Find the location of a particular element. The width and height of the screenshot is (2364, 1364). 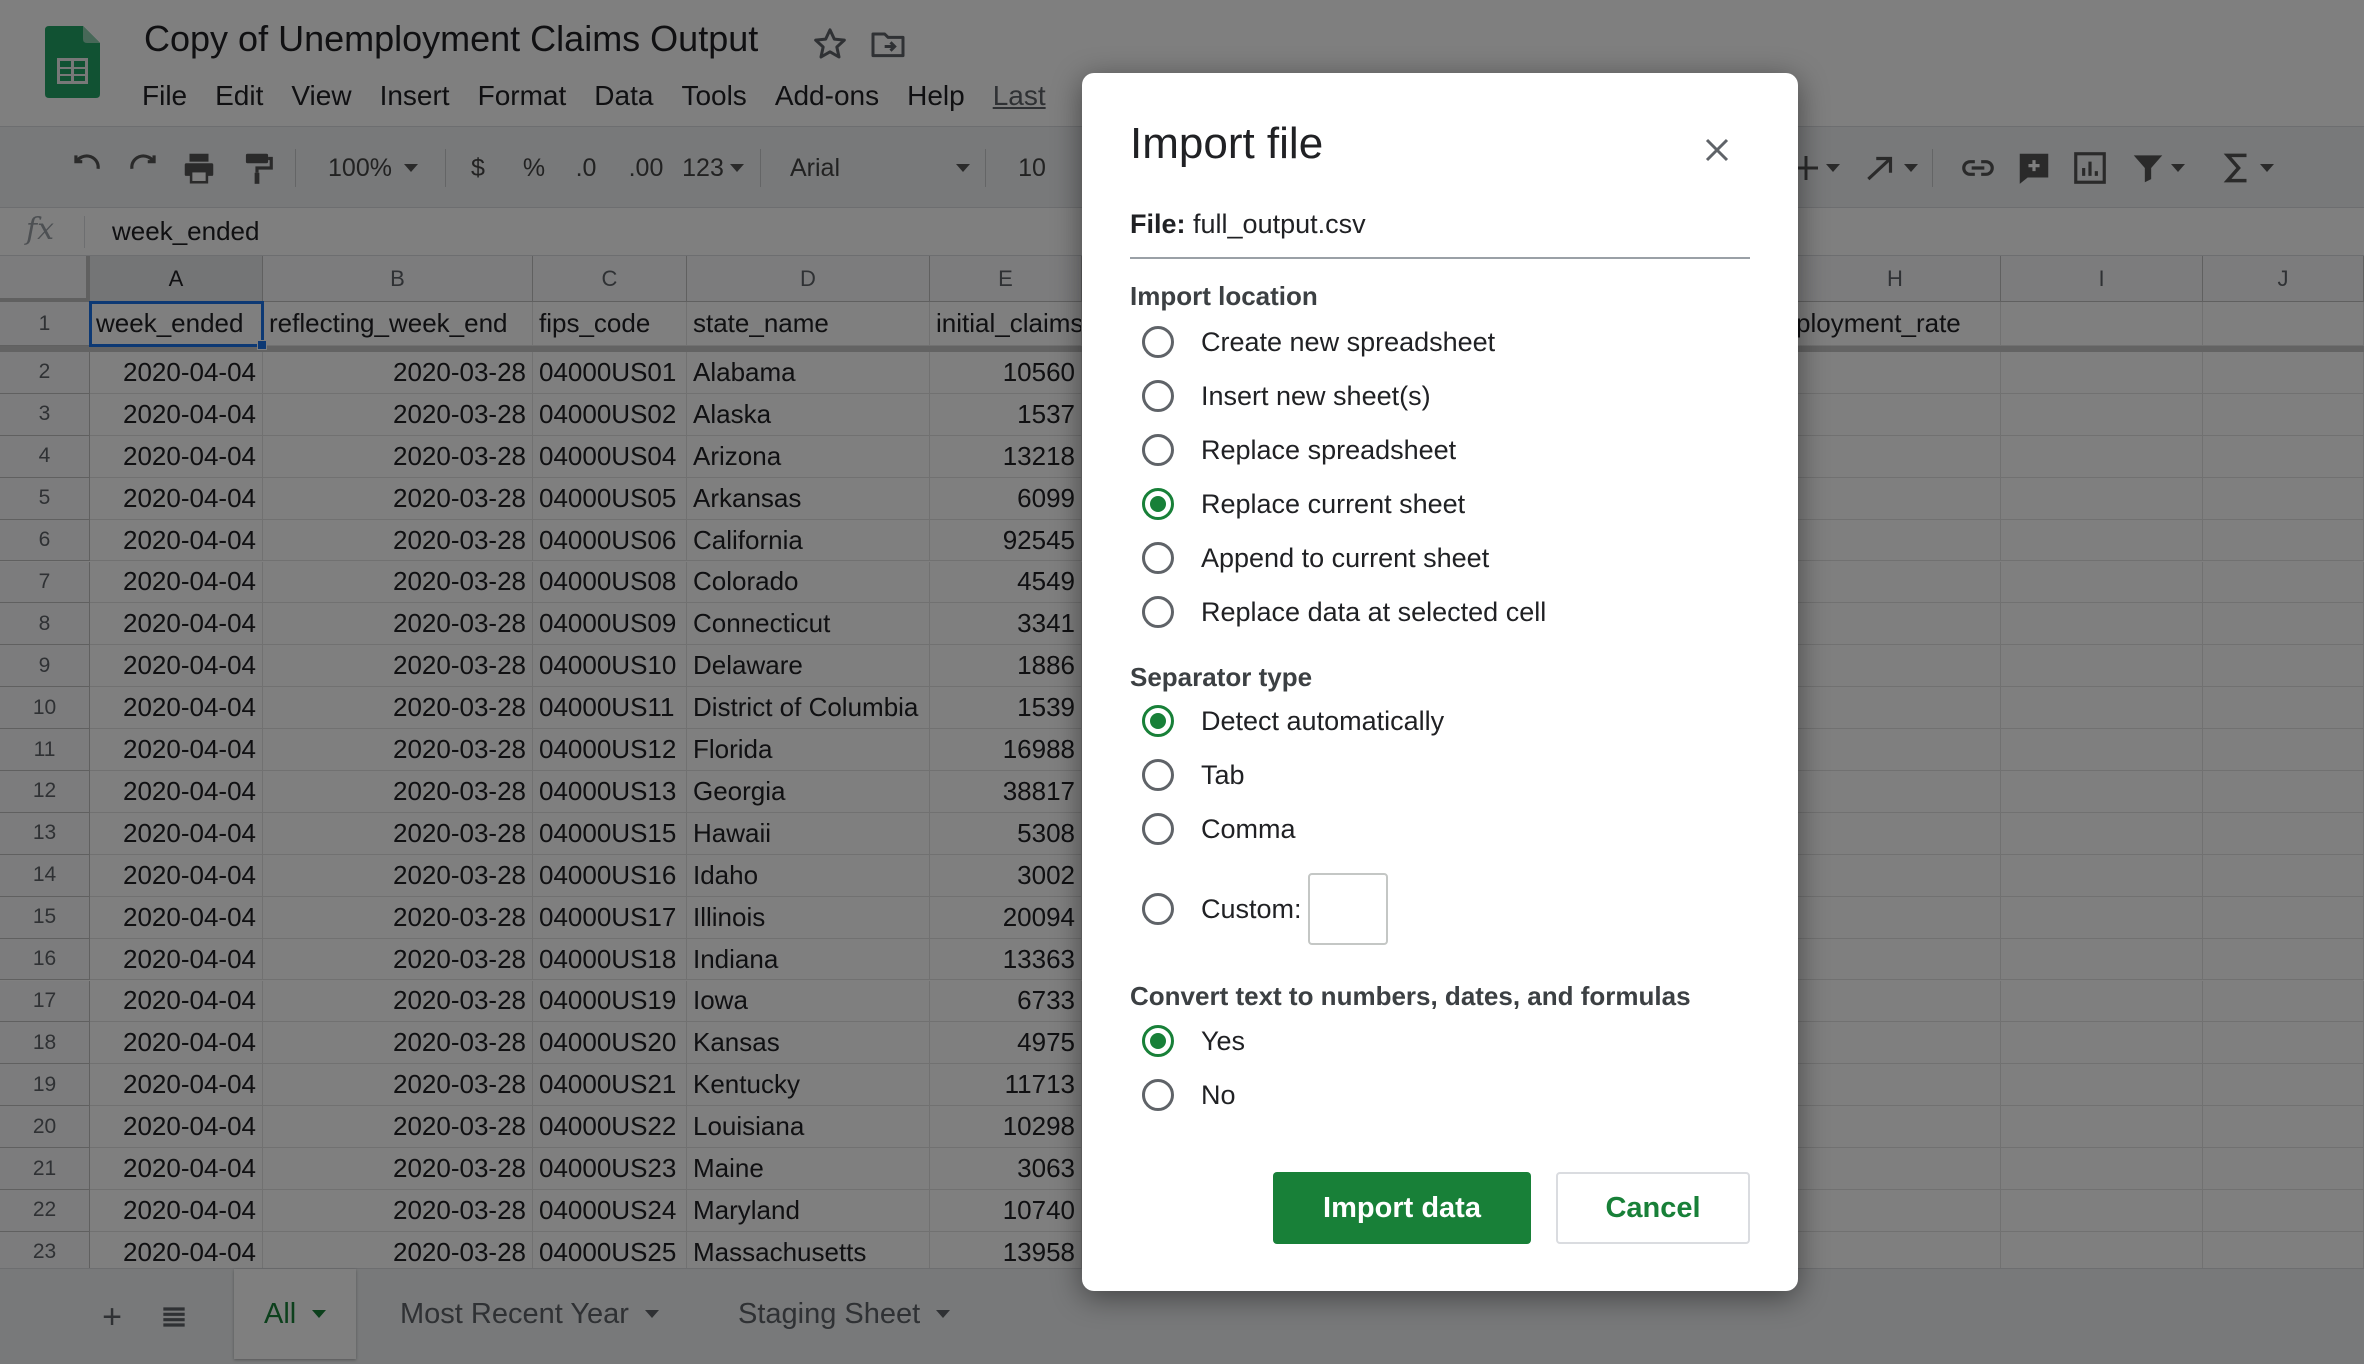

radio-option-comma: Comma is located at coordinates (1219, 829).